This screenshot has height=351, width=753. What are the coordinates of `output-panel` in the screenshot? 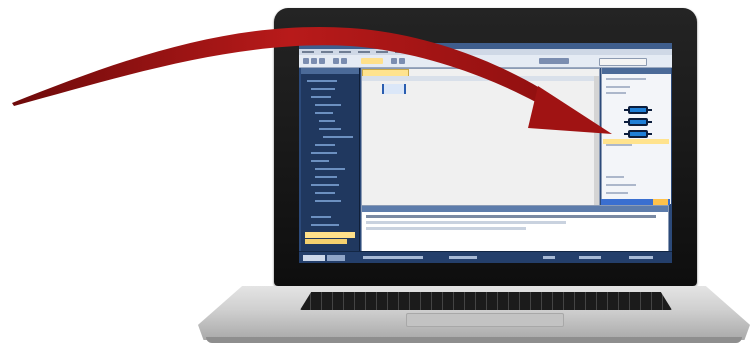 It's located at (515, 228).